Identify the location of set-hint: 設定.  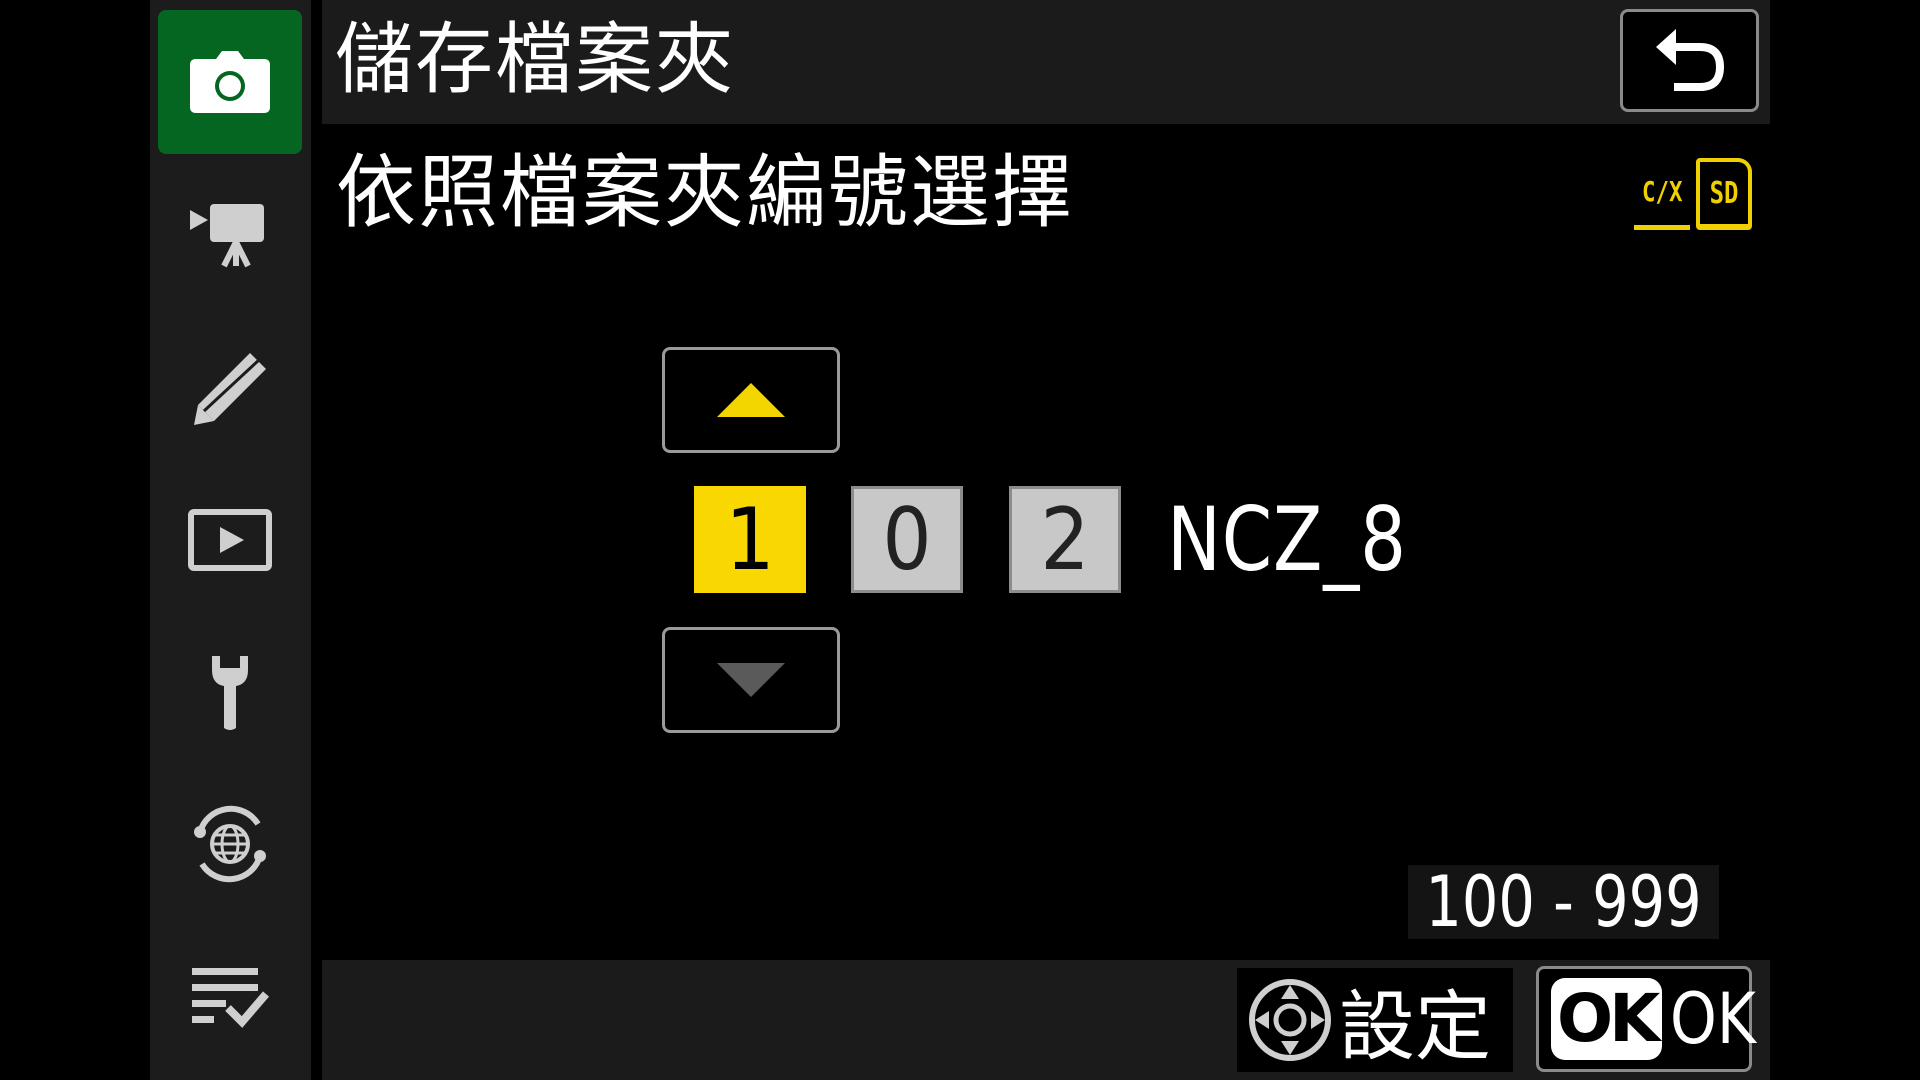
(1375, 1020).